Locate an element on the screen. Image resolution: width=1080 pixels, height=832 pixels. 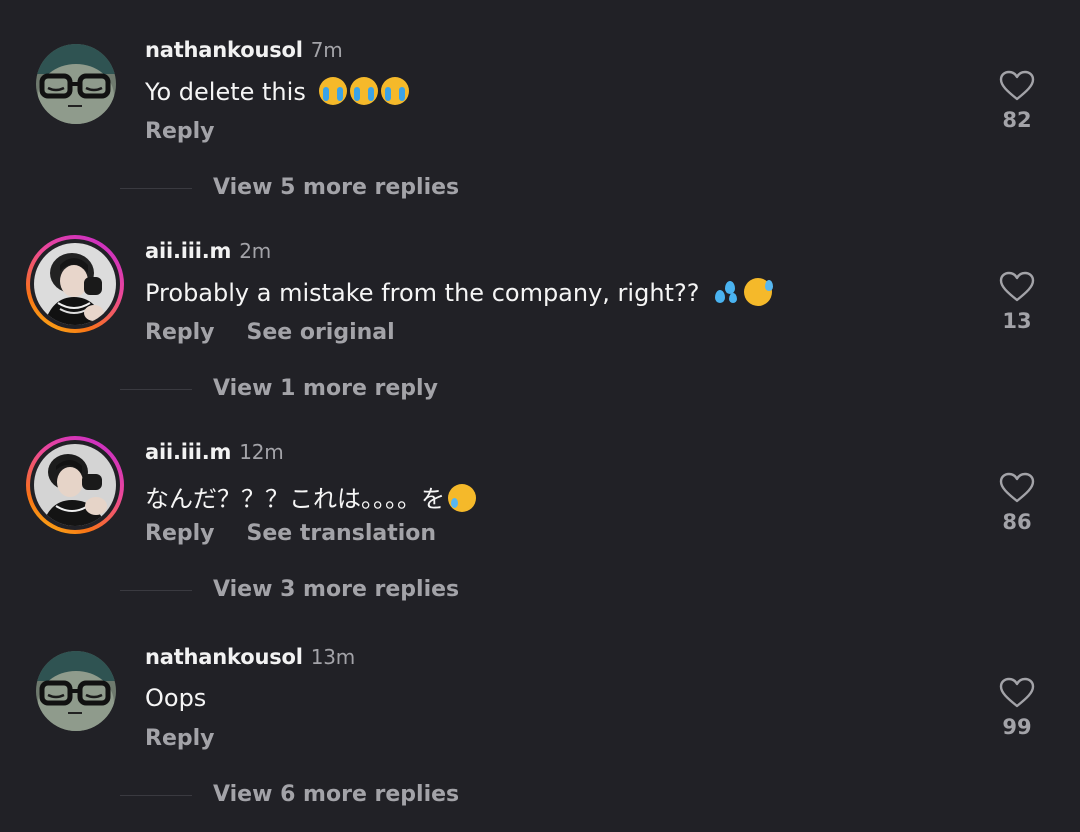
comment-username: aii.iii.m 12m is located at coordinates (214, 452).